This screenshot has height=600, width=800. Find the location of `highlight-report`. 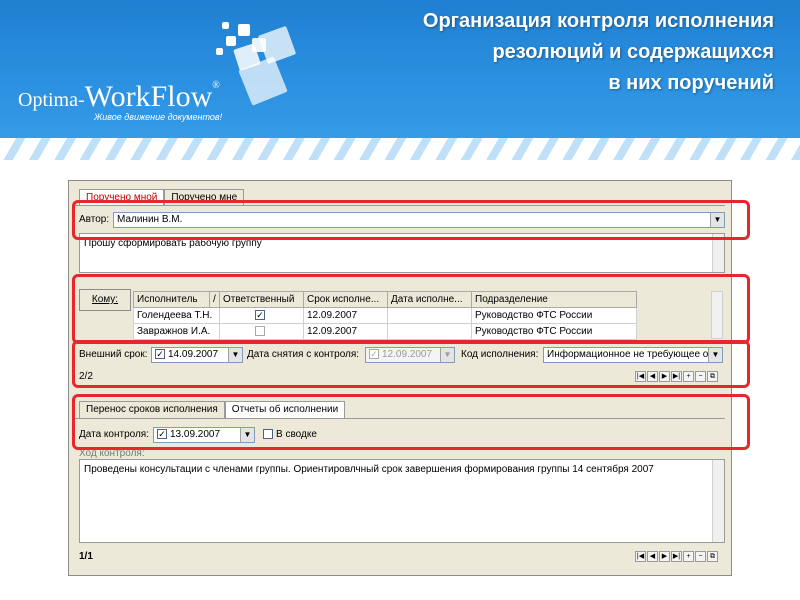

highlight-report is located at coordinates (411, 422).